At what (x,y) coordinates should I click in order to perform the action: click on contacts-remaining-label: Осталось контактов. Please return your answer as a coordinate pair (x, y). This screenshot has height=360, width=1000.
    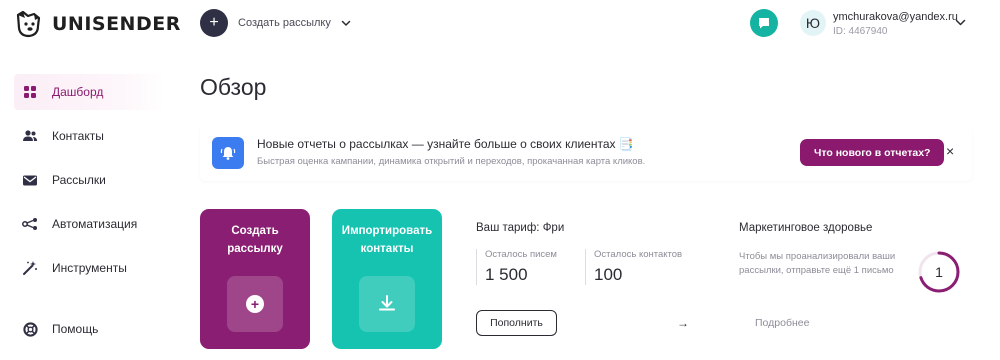
    Looking at the image, I should click on (638, 254).